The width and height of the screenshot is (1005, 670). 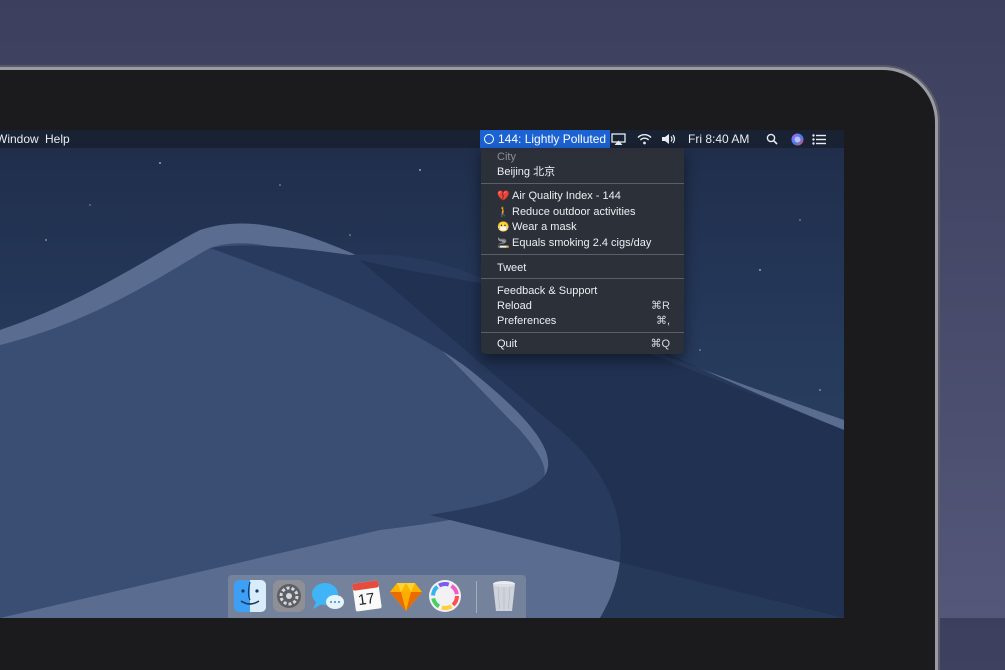 What do you see at coordinates (819, 139) in the screenshot?
I see `notification-center-icon` at bounding box center [819, 139].